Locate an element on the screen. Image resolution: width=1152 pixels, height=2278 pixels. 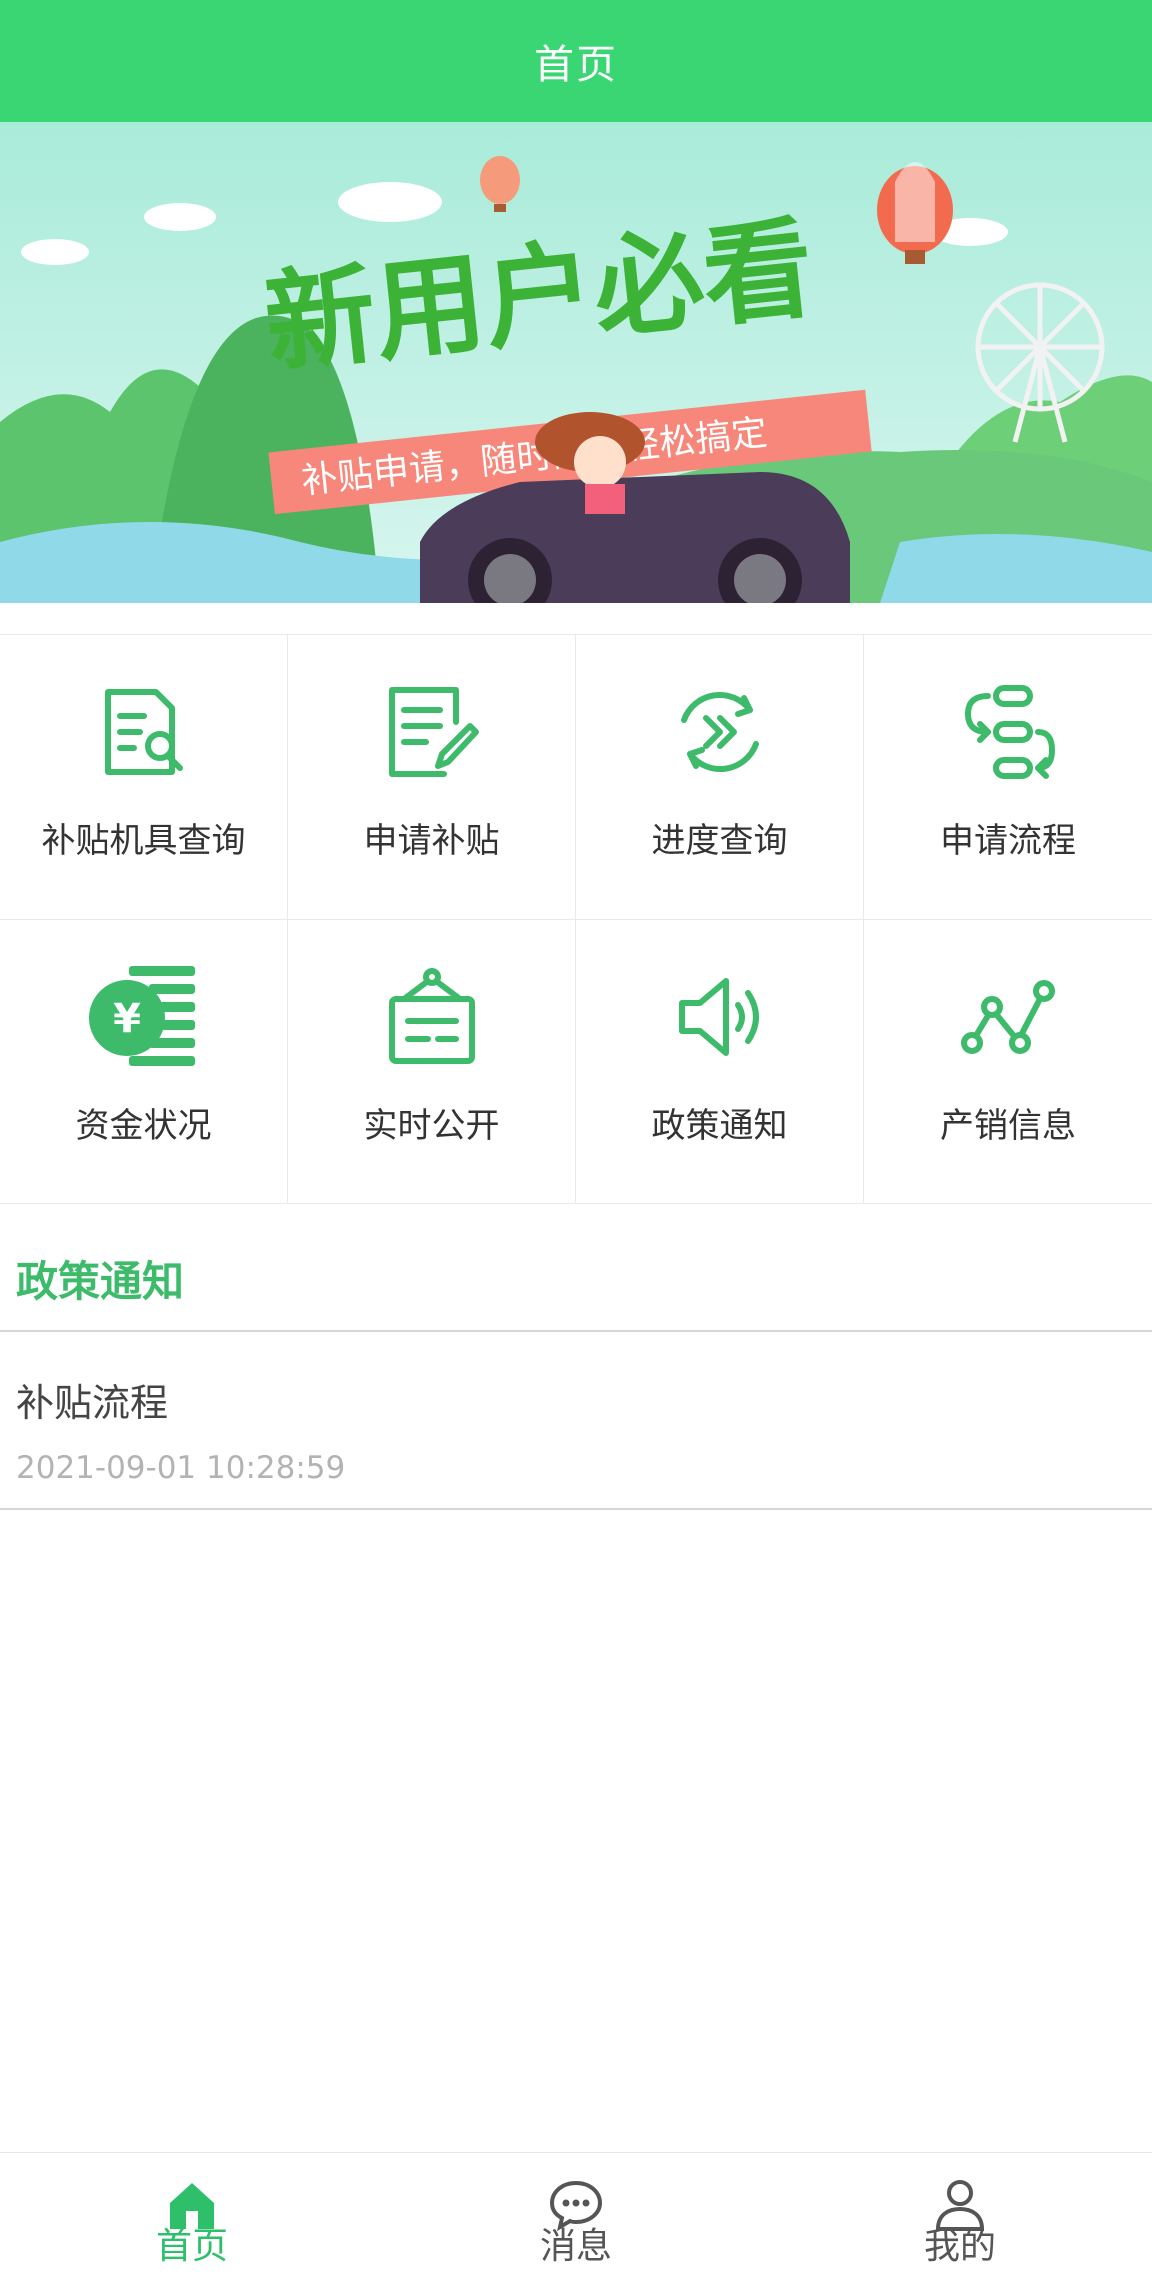
grid-item-process: 申请流程 is located at coordinates (1008, 777).